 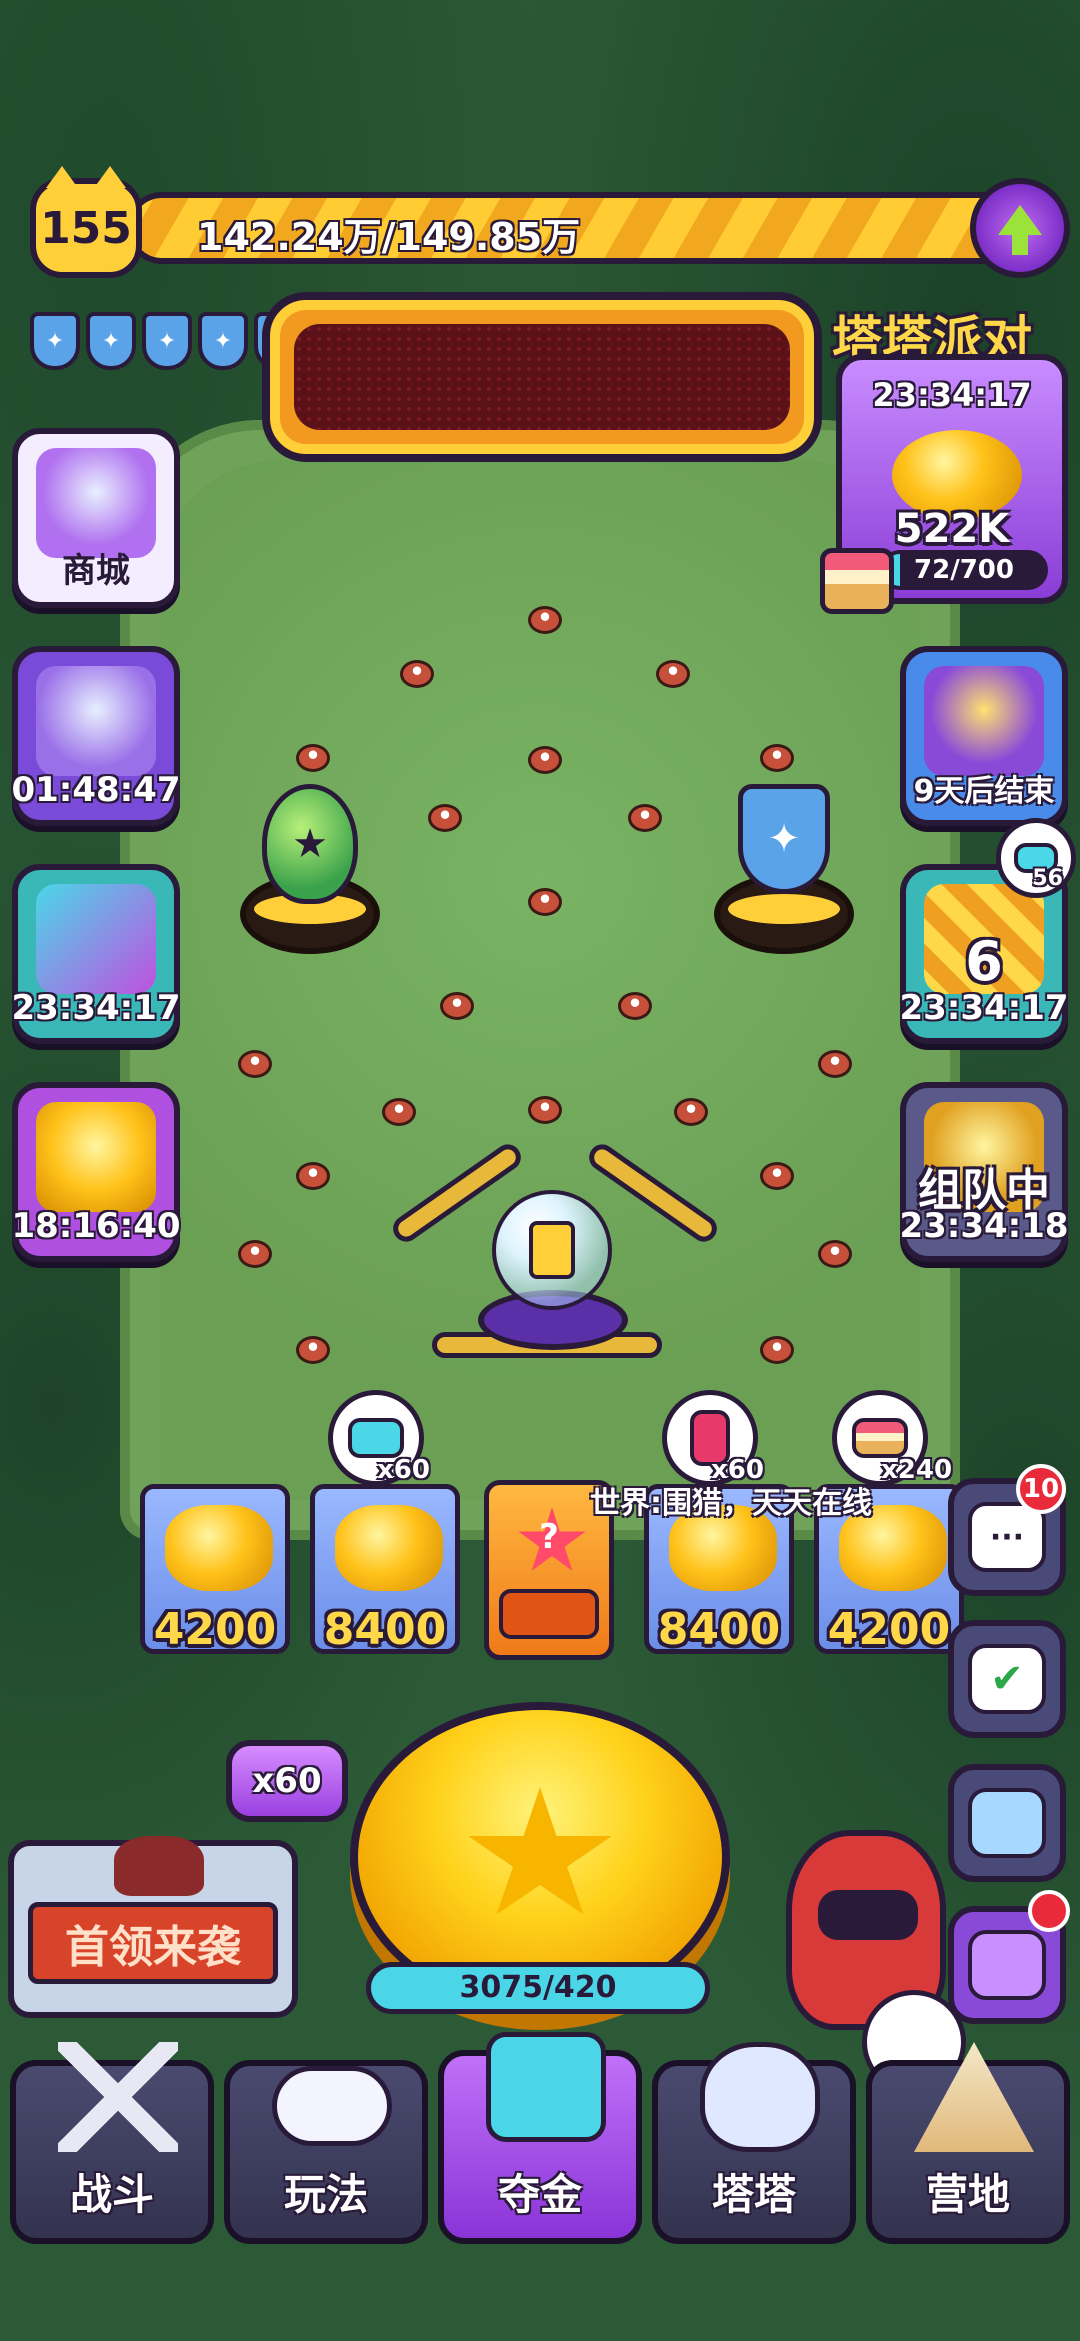 I want to click on cat-medal-event-button: 9天后结束, so click(x=984, y=736).